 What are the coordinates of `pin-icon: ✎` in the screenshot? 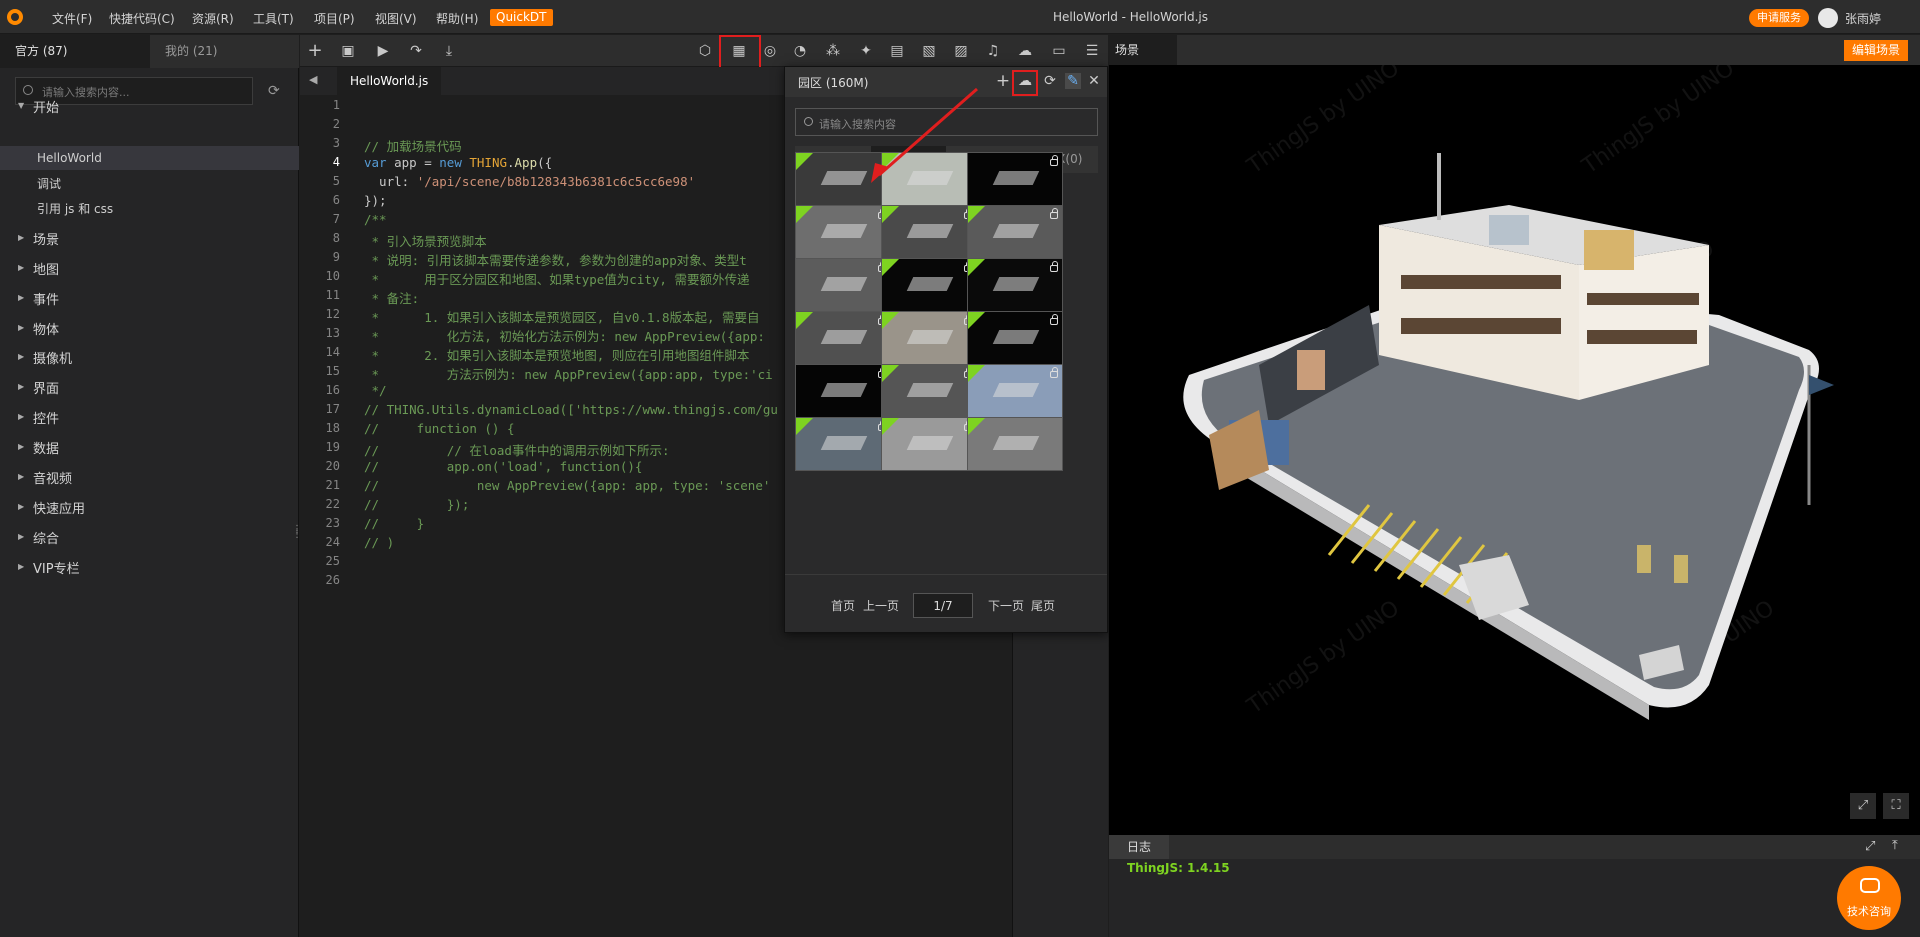 It's located at (1073, 81).